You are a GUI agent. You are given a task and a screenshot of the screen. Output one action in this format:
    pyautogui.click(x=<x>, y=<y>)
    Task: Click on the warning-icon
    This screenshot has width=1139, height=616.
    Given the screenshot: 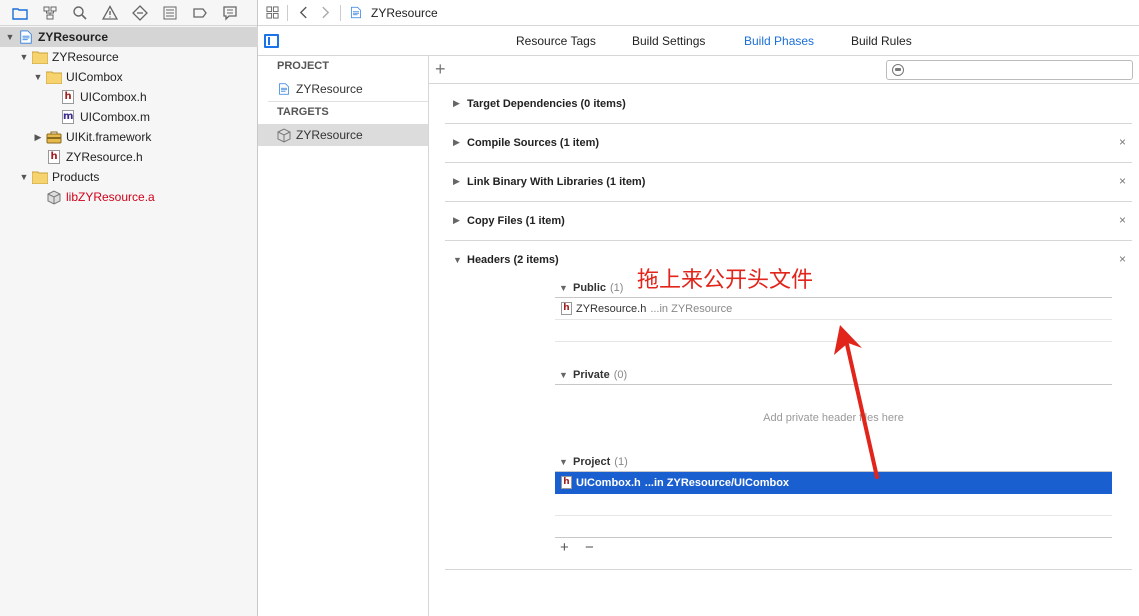 What is the action you would take?
    pyautogui.click(x=109, y=13)
    